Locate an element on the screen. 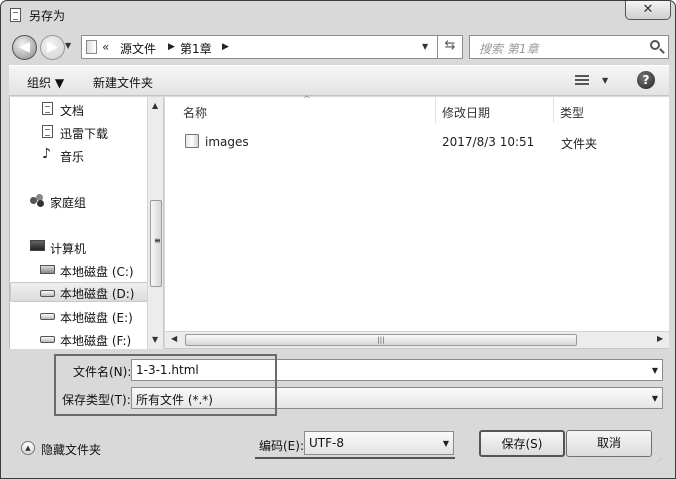 This screenshot has height=479, width=676. encoding-value: UTF-8 is located at coordinates (326, 443).